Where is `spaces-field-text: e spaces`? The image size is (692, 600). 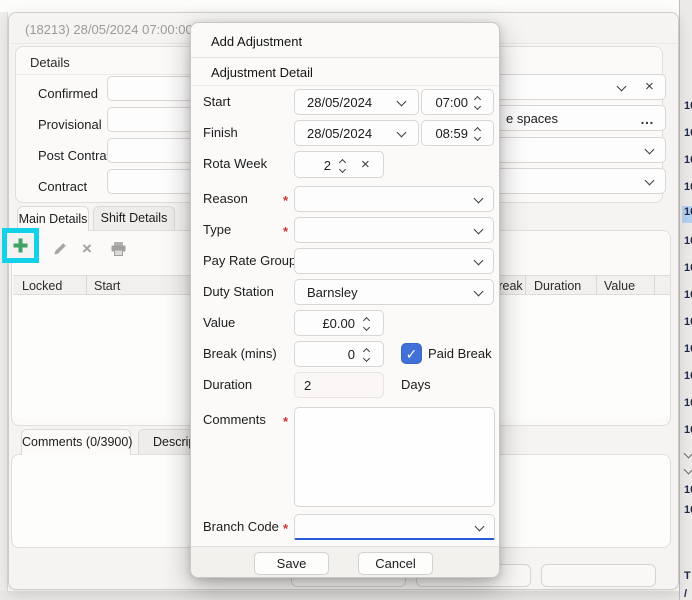
spaces-field-text: e spaces is located at coordinates (532, 118).